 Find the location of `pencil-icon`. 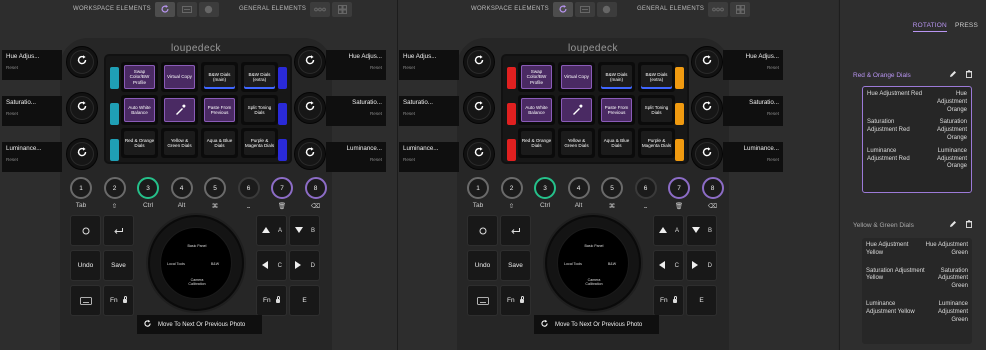

pencil-icon is located at coordinates (953, 224).